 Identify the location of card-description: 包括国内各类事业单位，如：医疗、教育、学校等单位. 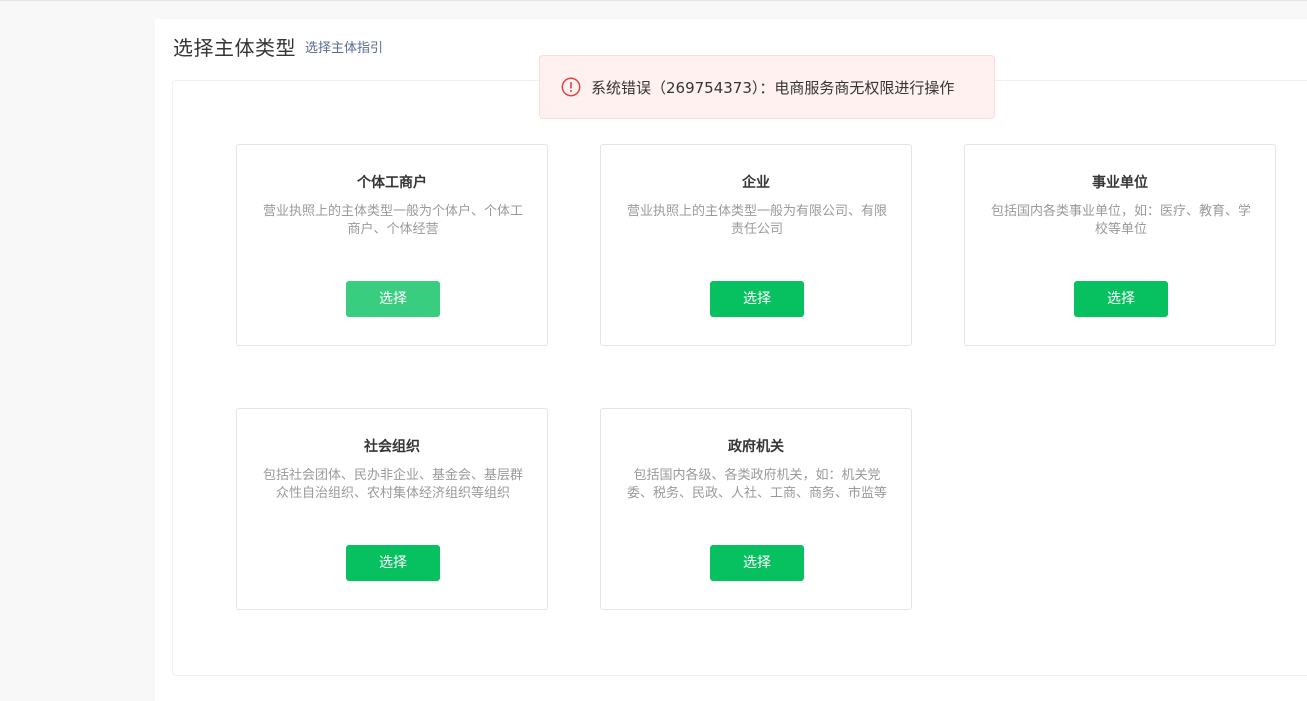
(1120, 220).